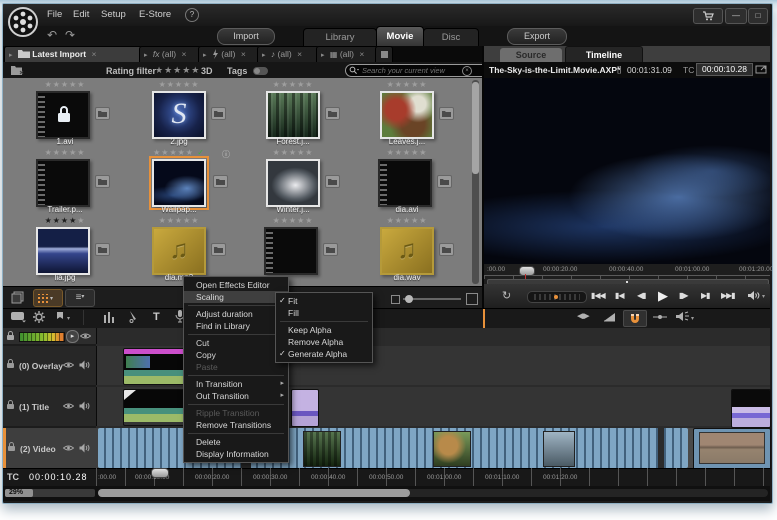 The image size is (777, 520). Describe the element at coordinates (432, 299) in the screenshot. I see `thumbnail-zoom-slider` at that location.